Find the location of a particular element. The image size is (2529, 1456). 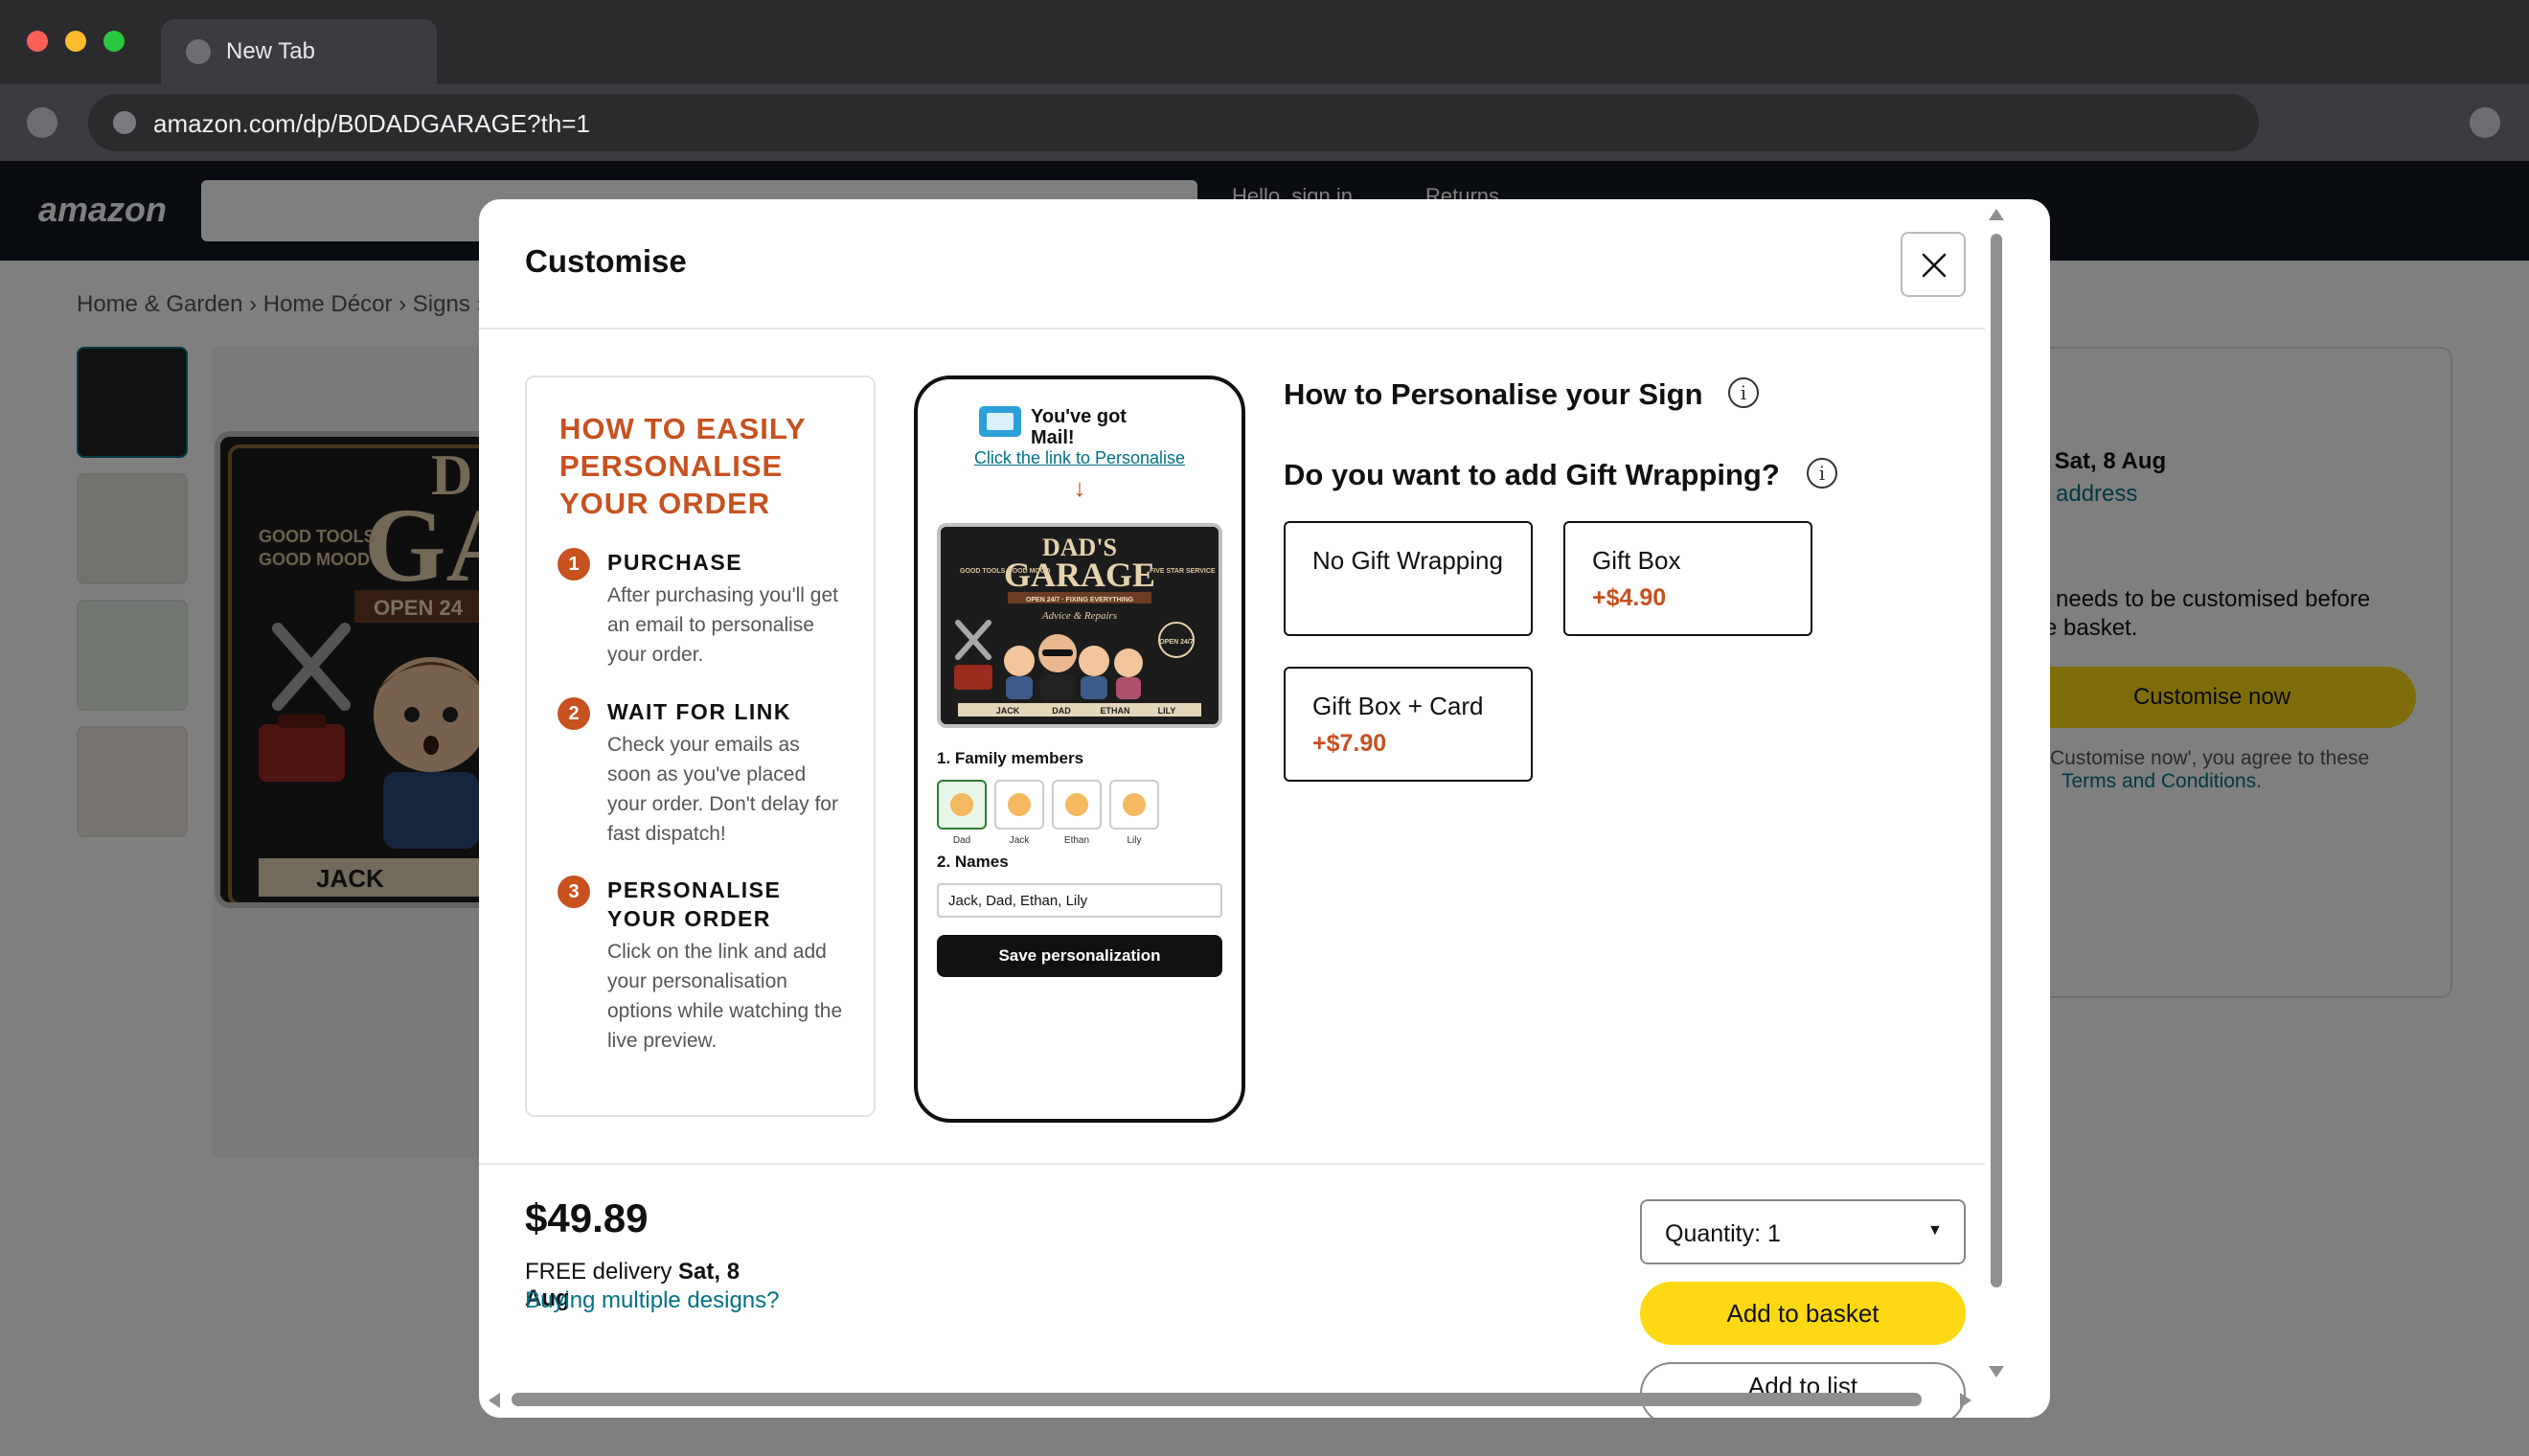

scroll-left-icon is located at coordinates (495, 1400).